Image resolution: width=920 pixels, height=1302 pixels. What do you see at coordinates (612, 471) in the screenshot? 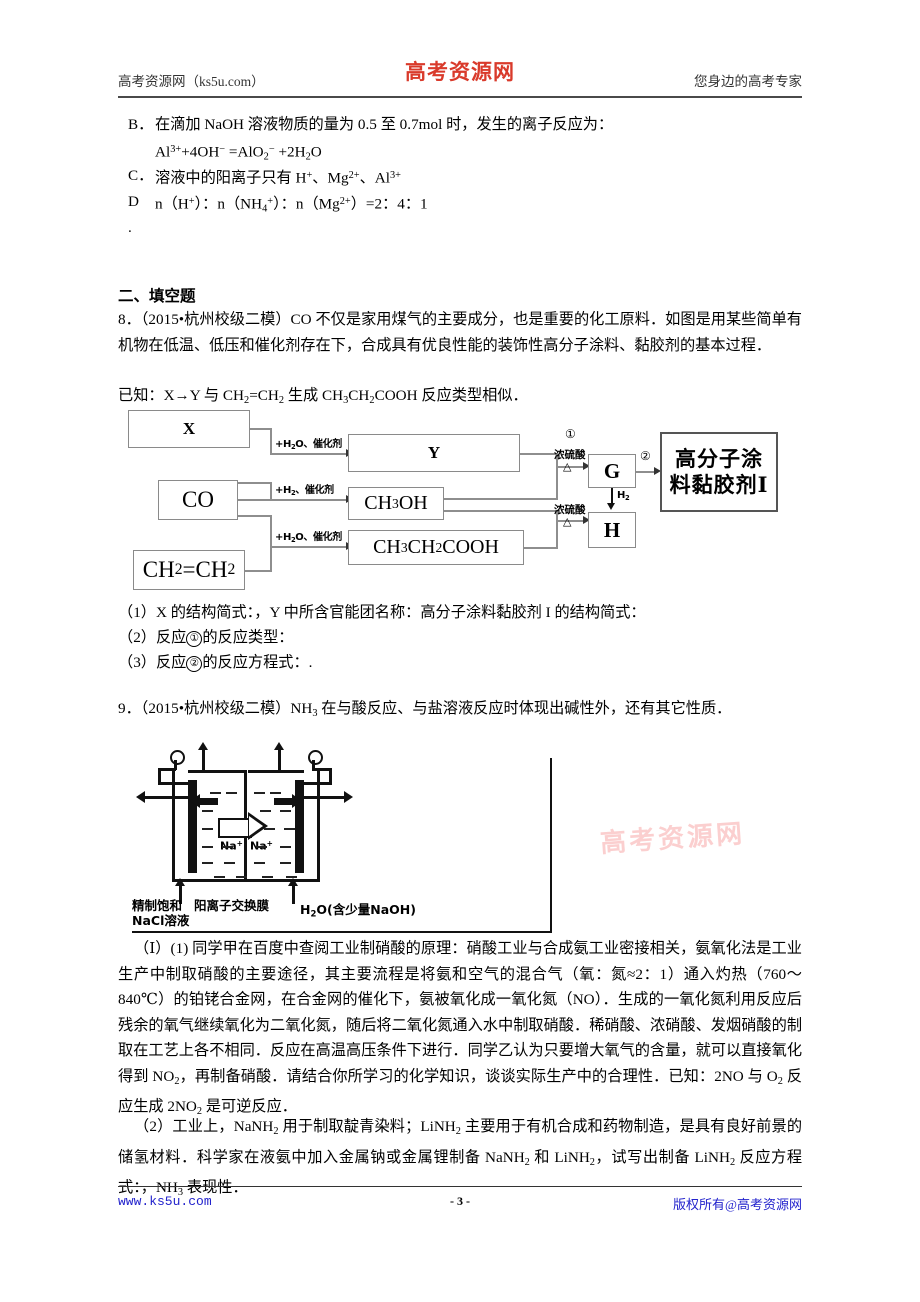
I see `flow-box-g: G` at bounding box center [612, 471].